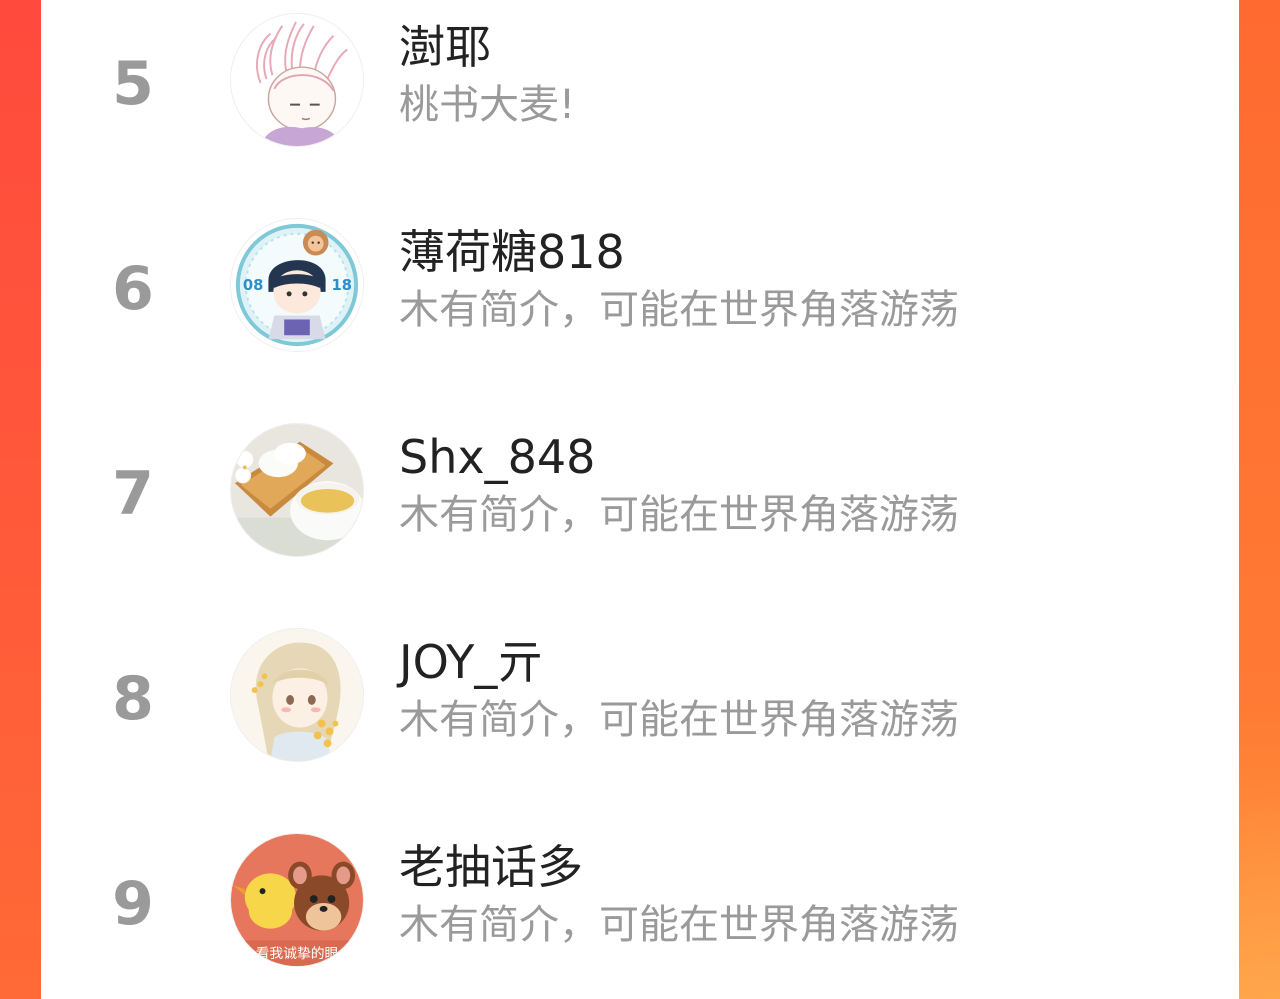  I want to click on ranking-row: 8 JOY_亓 木有简介，可能在世界角落游荡, so click(640, 695).